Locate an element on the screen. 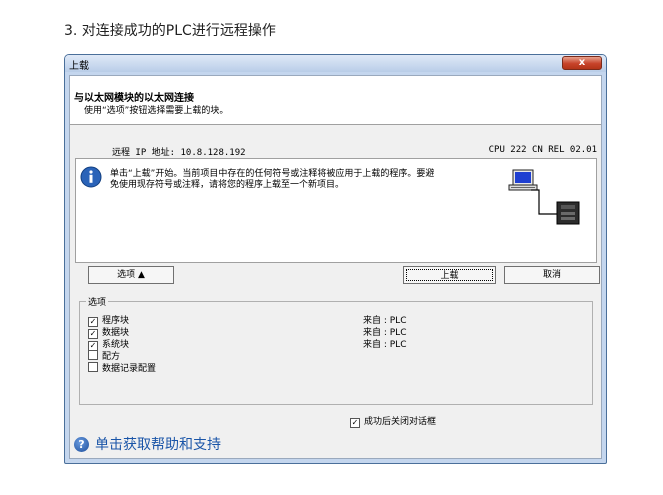 This screenshot has height=495, width=663. options-button: 选项 ▲ is located at coordinates (131, 275).